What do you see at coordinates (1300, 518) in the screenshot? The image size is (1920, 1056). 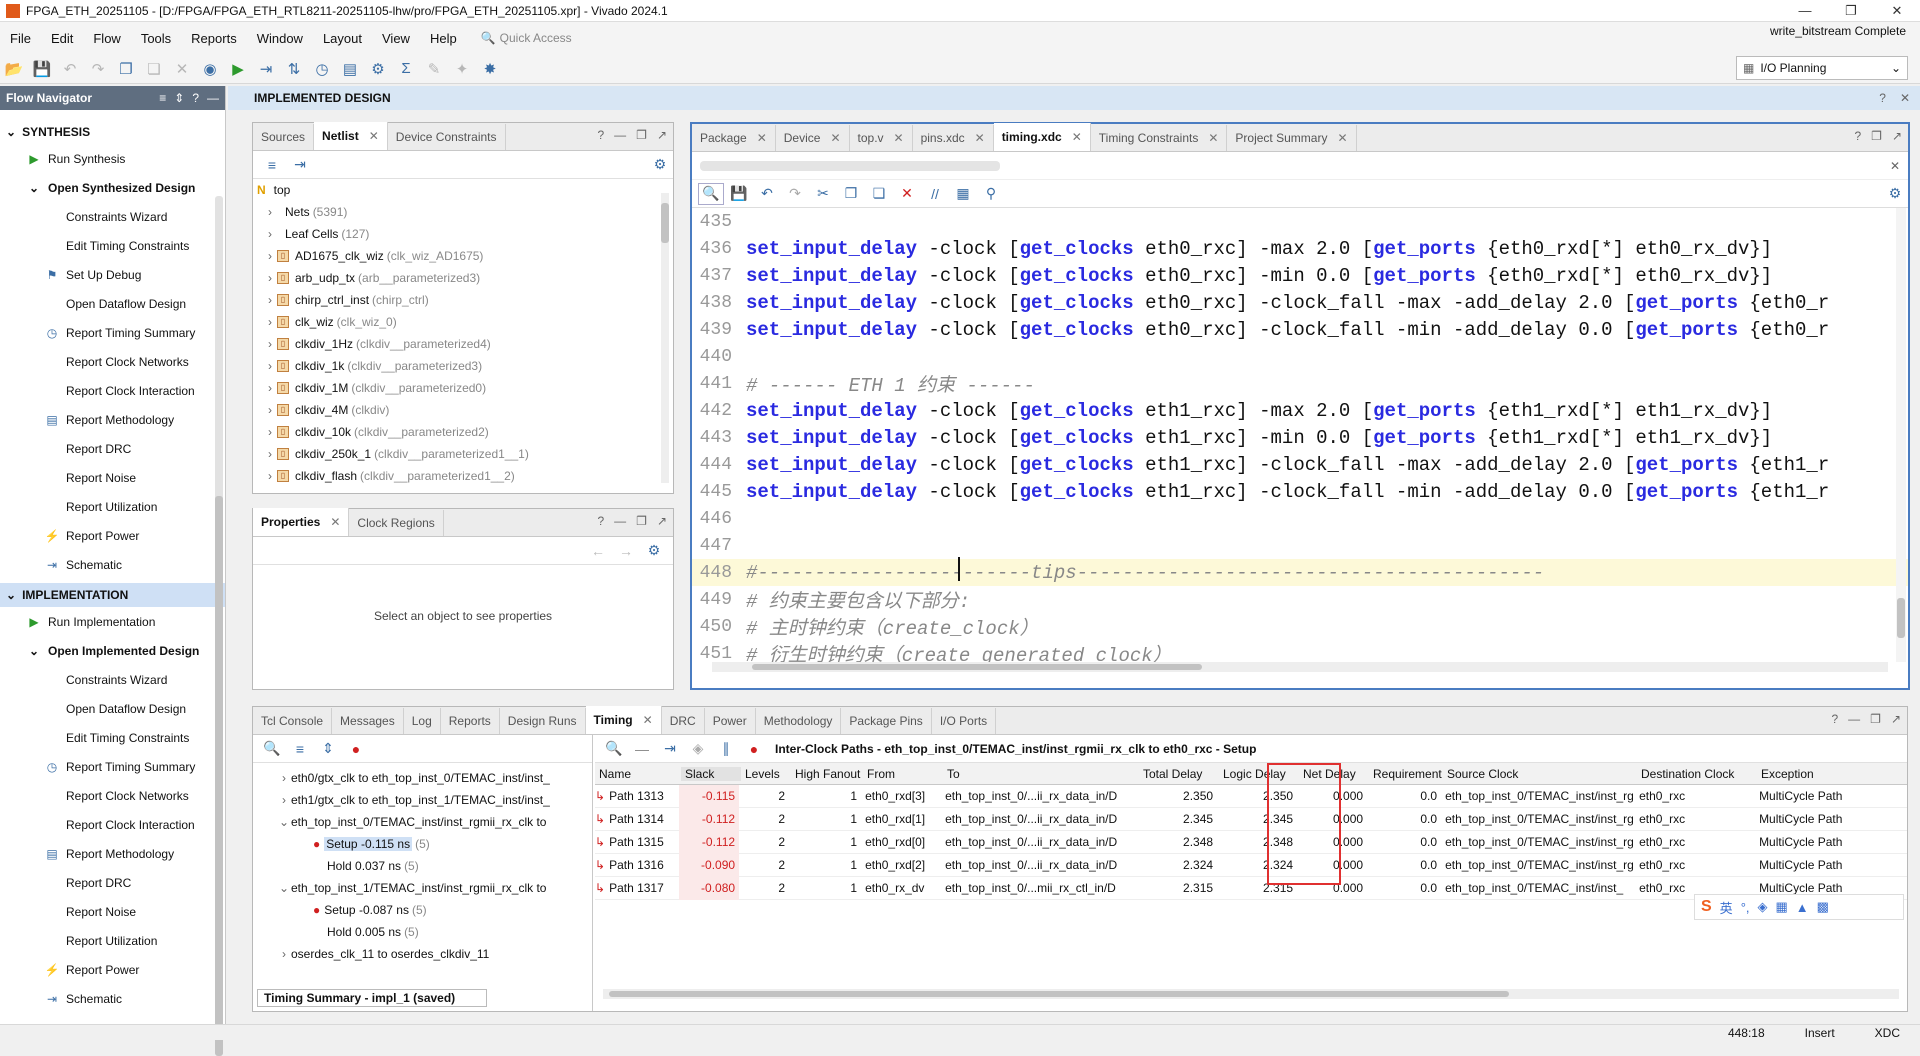 I see `code-line: 446` at bounding box center [1300, 518].